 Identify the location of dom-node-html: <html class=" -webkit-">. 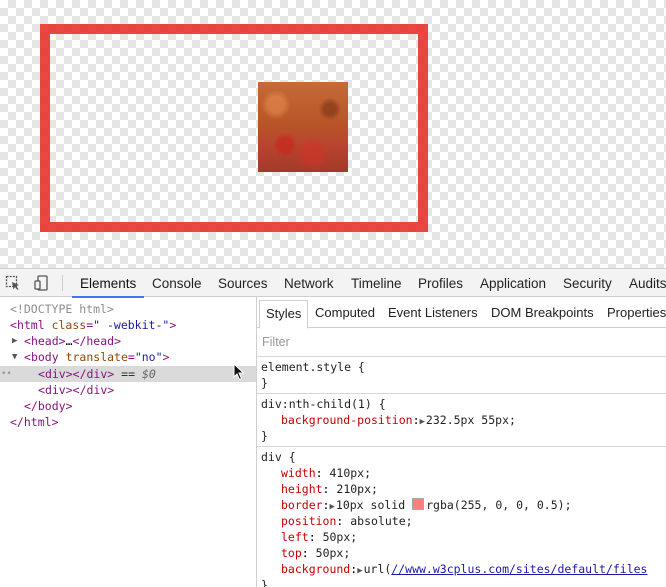
(128, 325).